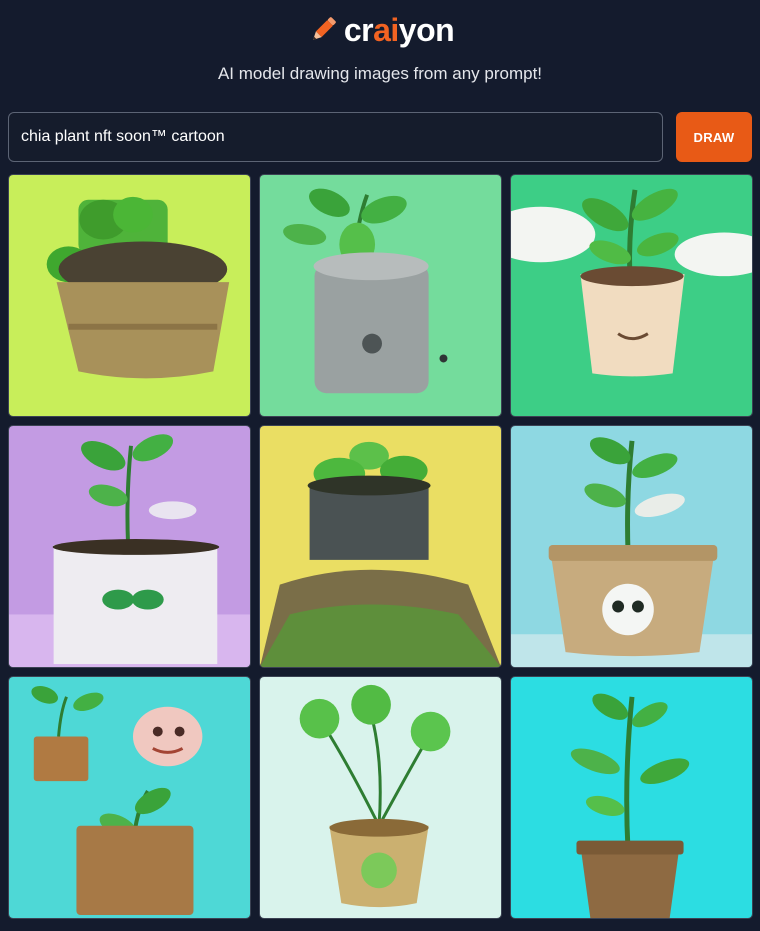 Image resolution: width=760 pixels, height=931 pixels. What do you see at coordinates (335, 137) in the screenshot?
I see `prompt-input` at bounding box center [335, 137].